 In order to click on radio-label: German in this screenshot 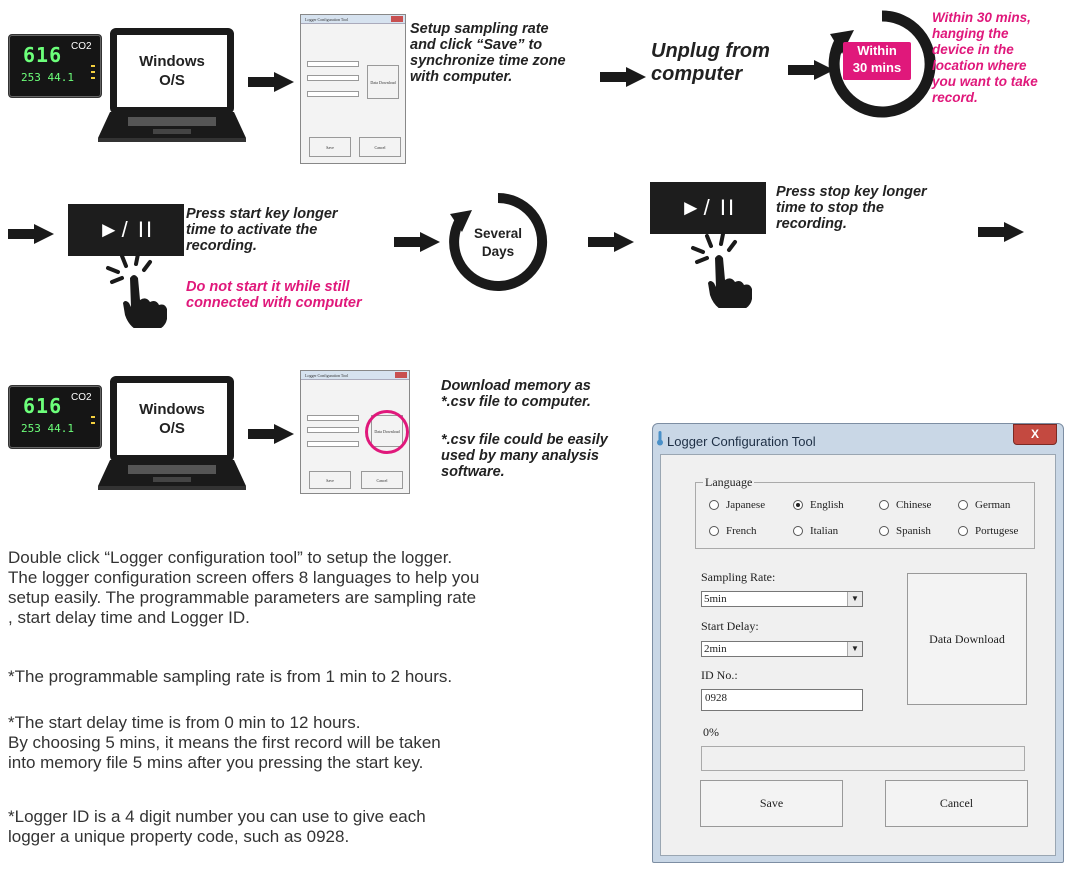, I will do `click(993, 505)`.